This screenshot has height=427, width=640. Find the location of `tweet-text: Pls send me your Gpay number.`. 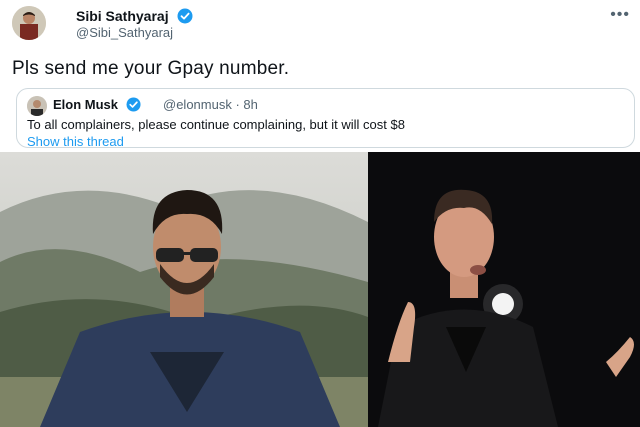

tweet-text: Pls send me your Gpay number. is located at coordinates (151, 68).